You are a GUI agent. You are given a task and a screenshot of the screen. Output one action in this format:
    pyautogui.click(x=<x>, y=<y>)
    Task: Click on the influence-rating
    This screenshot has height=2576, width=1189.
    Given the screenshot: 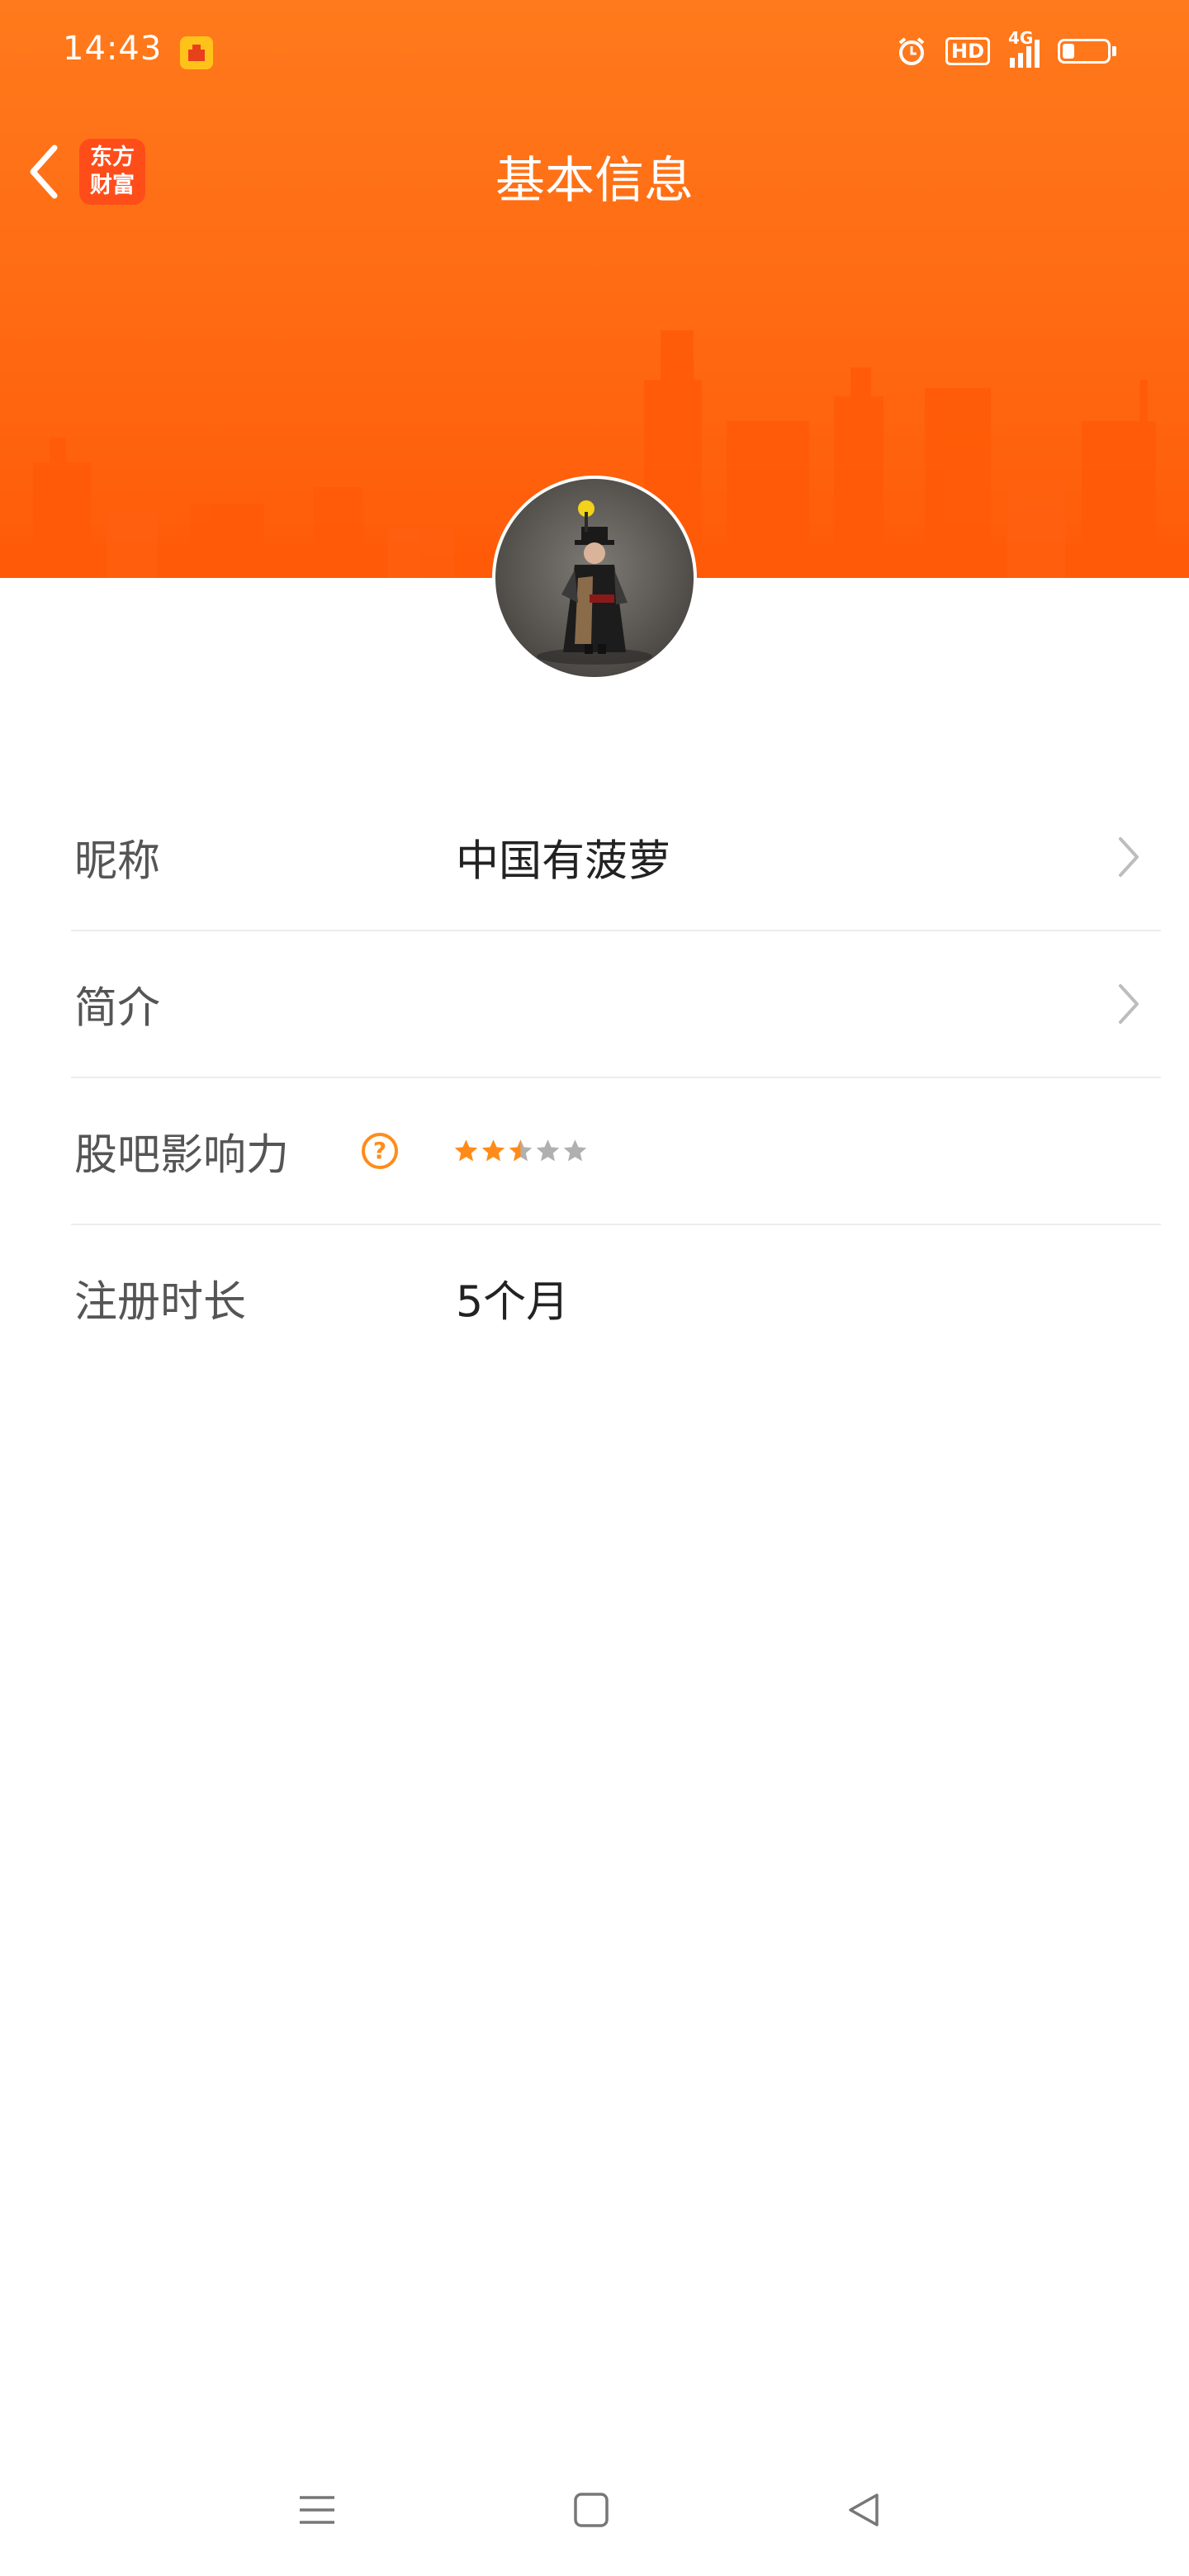 What is the action you would take?
    pyautogui.click(x=520, y=1151)
    